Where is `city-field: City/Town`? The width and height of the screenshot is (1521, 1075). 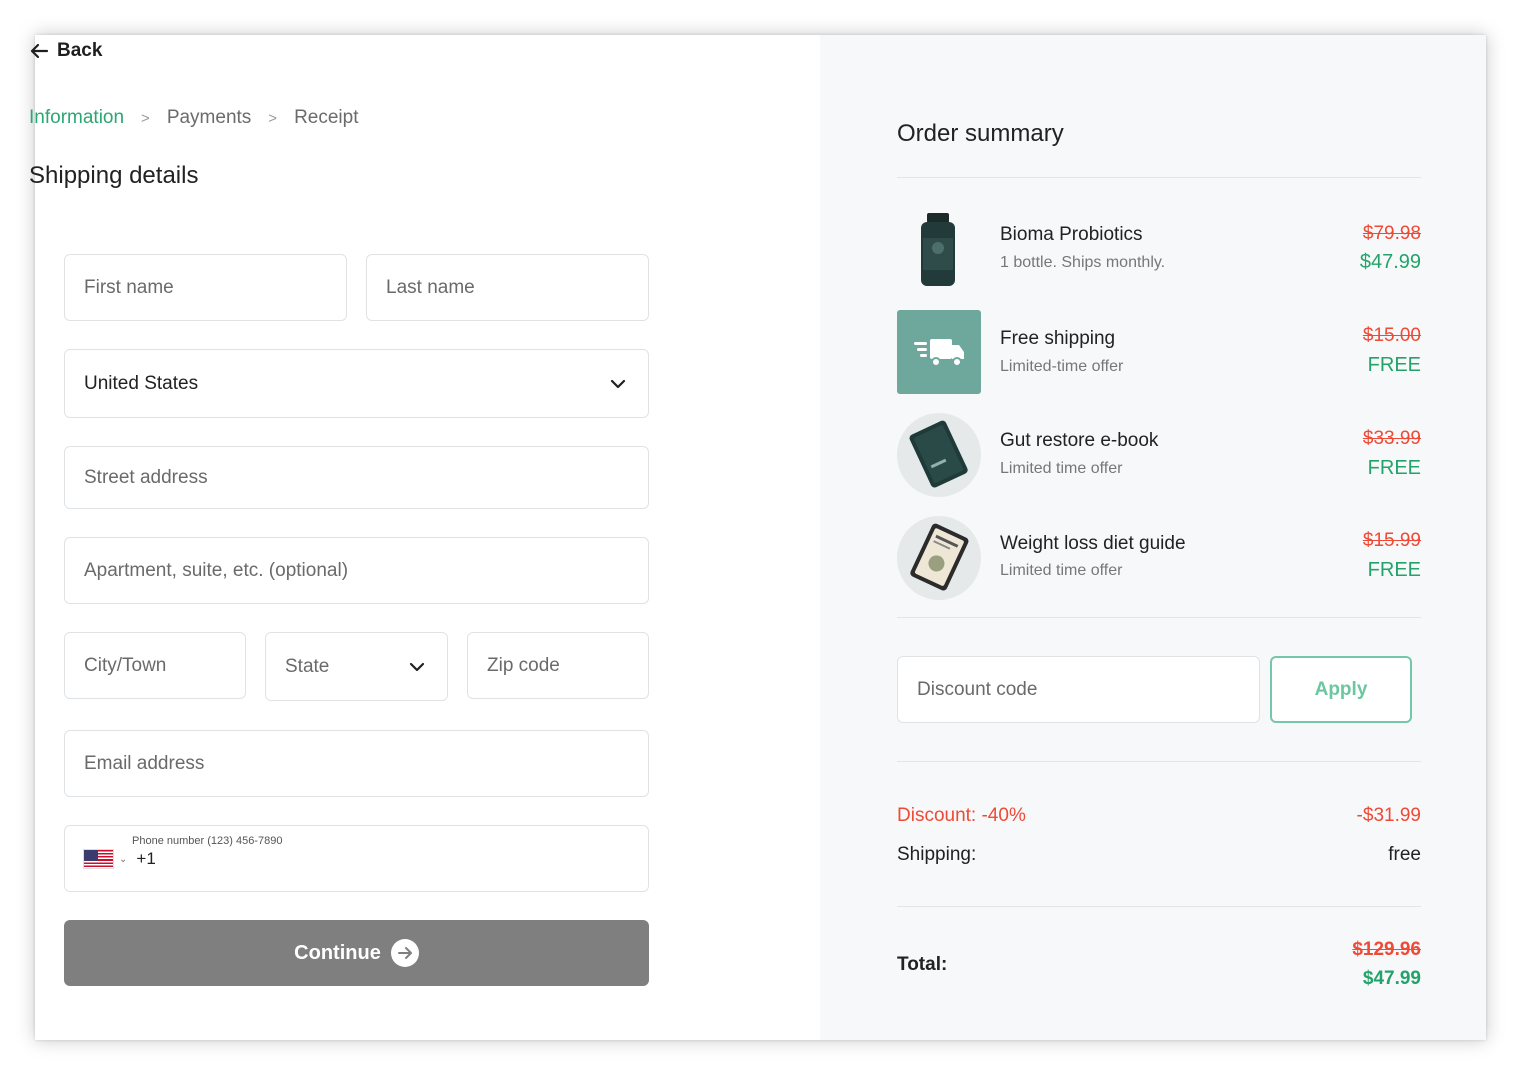
city-field: City/Town is located at coordinates (155, 665).